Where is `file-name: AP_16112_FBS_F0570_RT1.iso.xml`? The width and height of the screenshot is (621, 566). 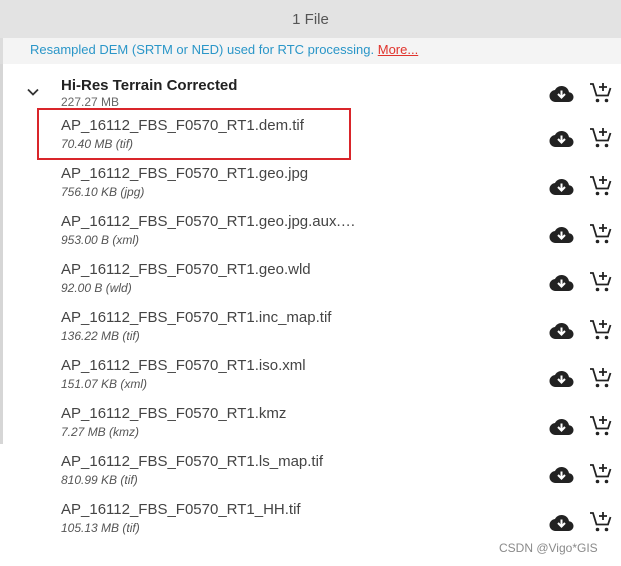 file-name: AP_16112_FBS_F0570_RT1.iso.xml is located at coordinates (183, 365).